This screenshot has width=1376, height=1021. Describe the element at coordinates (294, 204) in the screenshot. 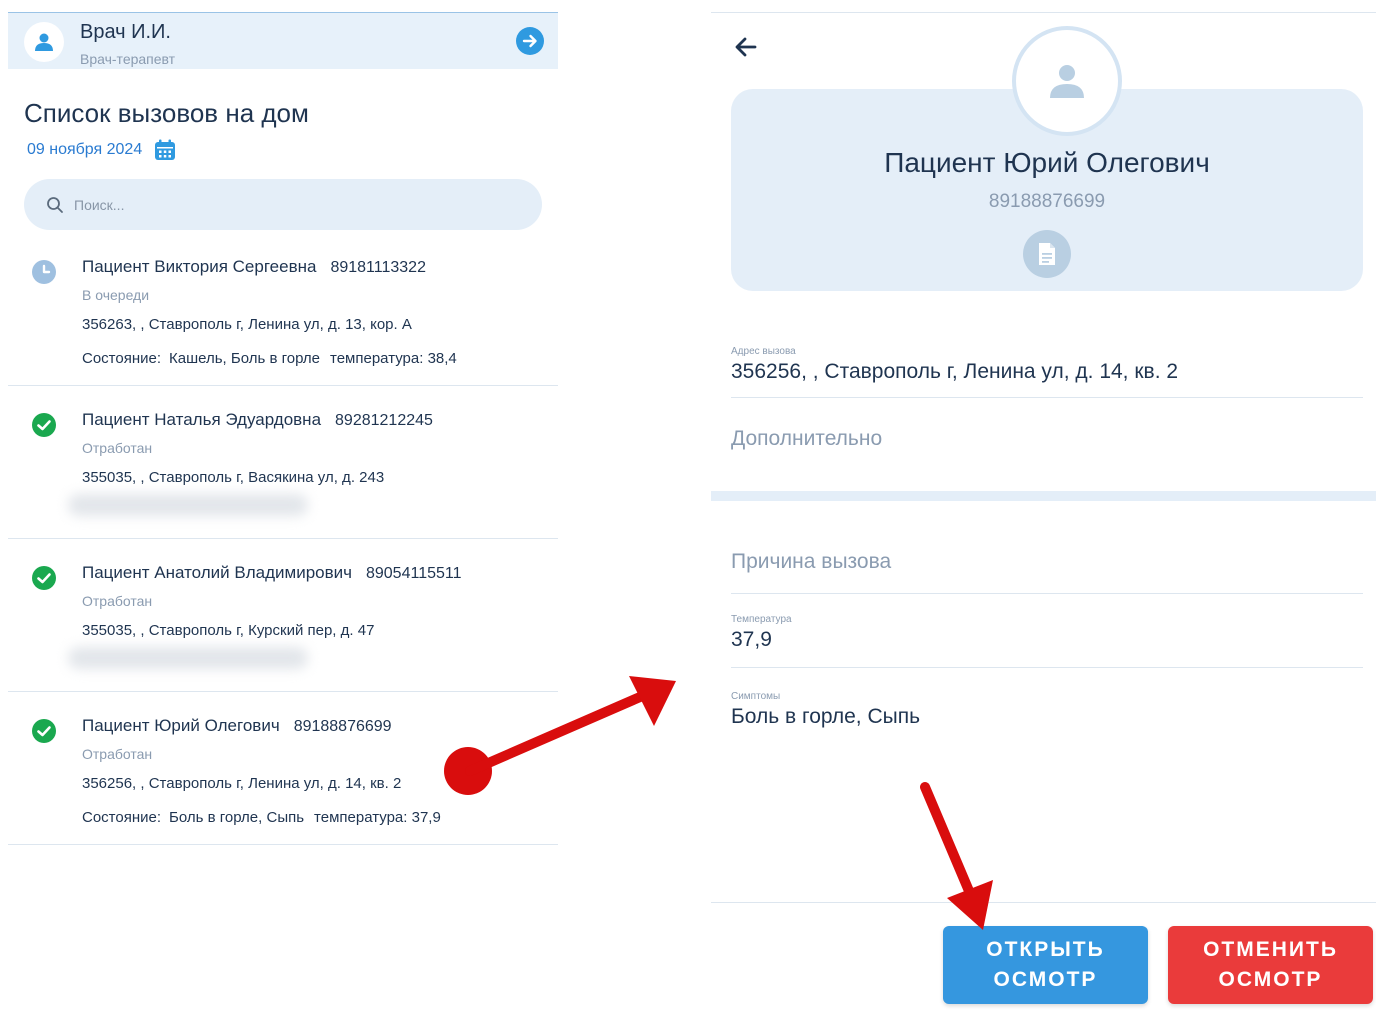

I see `search-input` at that location.